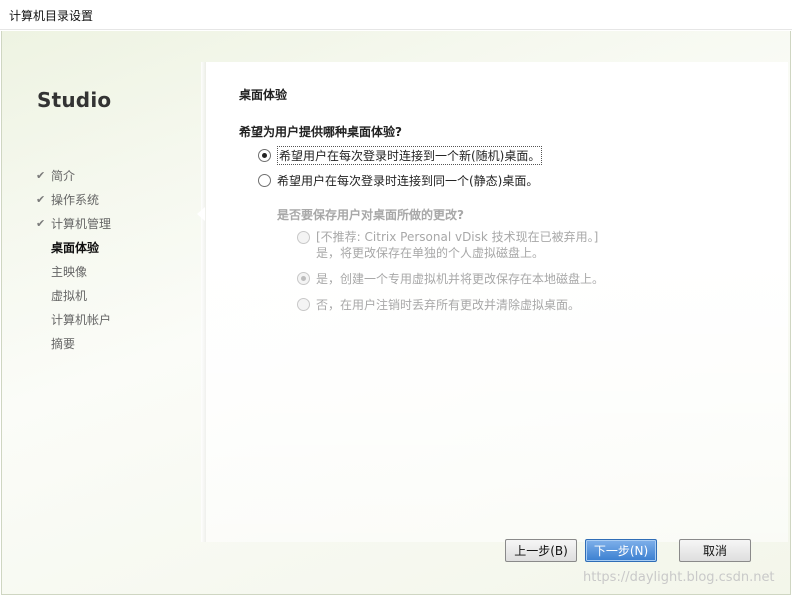 The image size is (792, 596). What do you see at coordinates (69, 271) in the screenshot?
I see `step-label: 主映像` at bounding box center [69, 271].